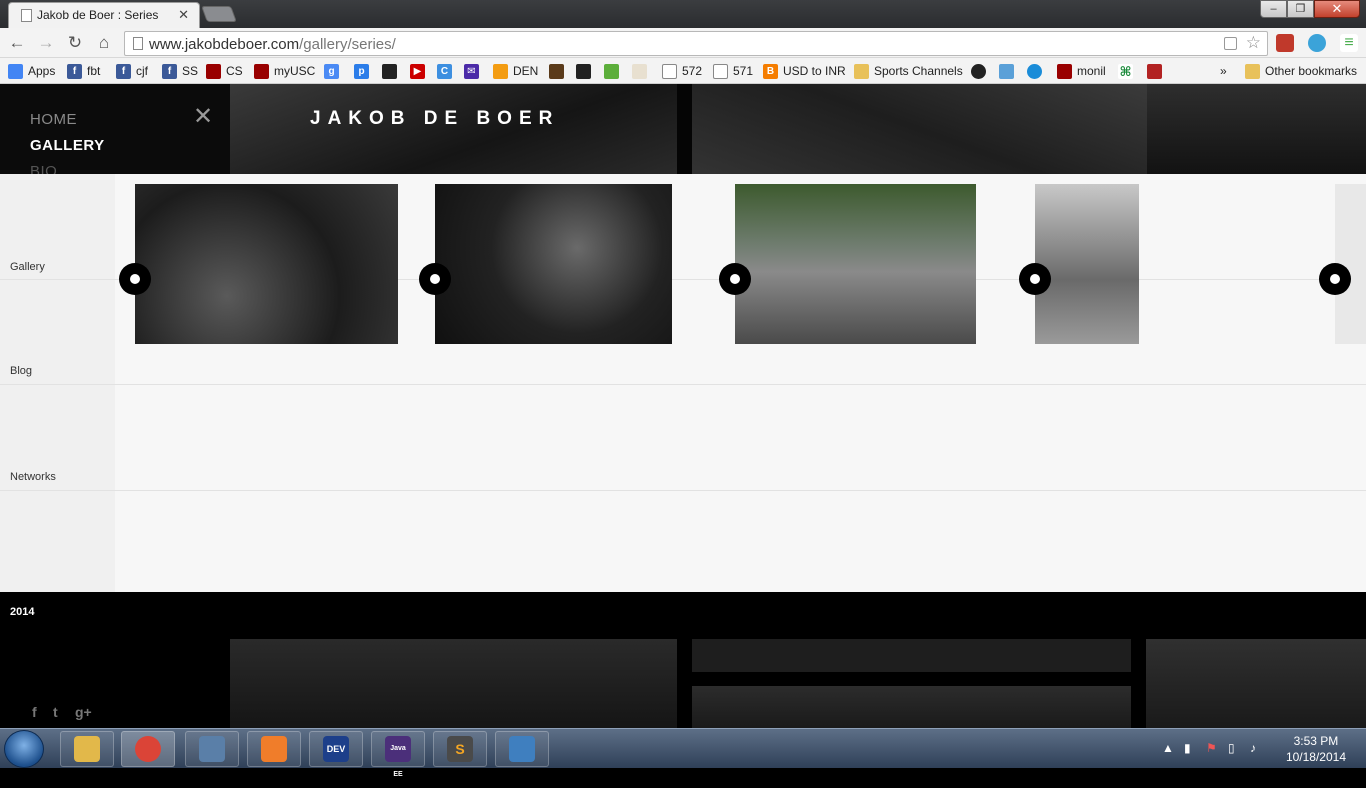  Describe the element at coordinates (981, 71) in the screenshot. I see `bookmark-github` at that location.